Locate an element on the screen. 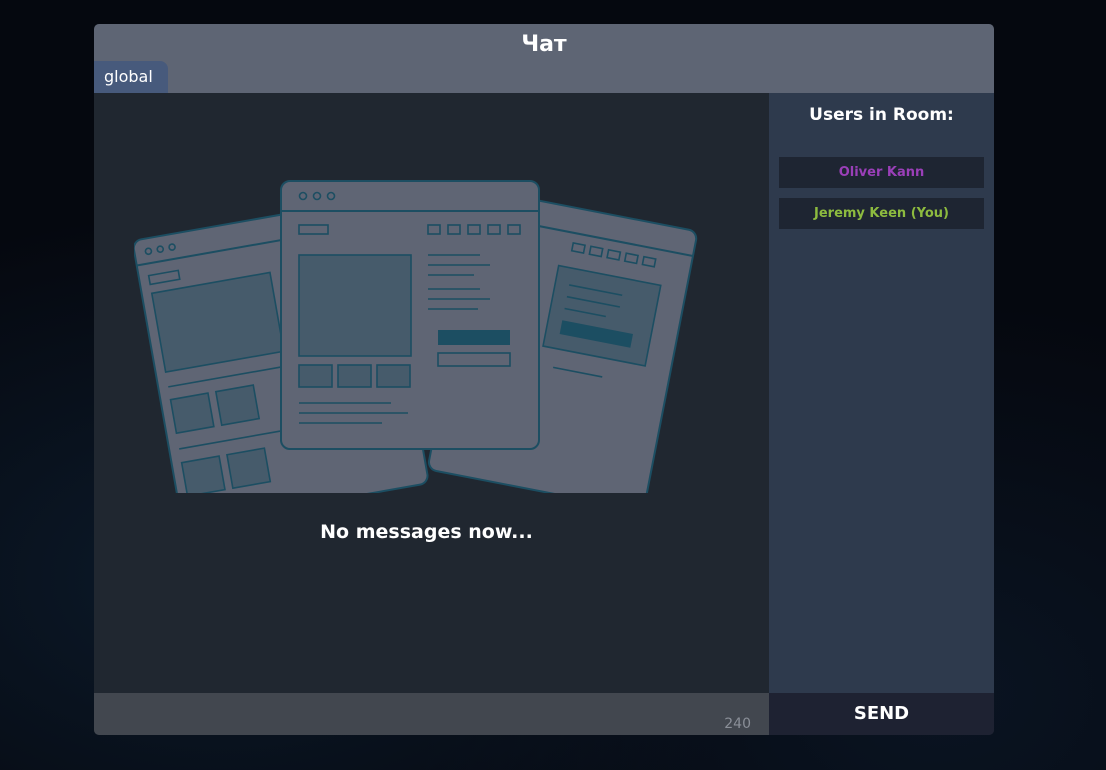 This screenshot has height=770, width=1106. user-name: Jeremy Keen (You) is located at coordinates (881, 213).